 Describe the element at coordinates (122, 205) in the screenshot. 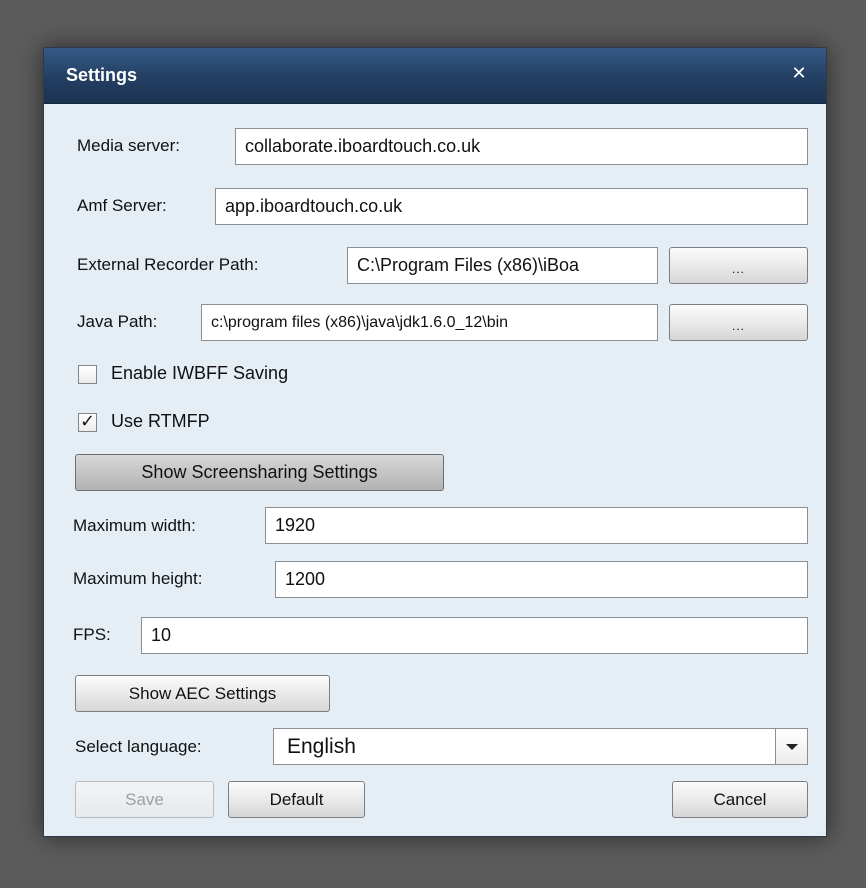

I see `amf-server-label: Amf Server:` at that location.